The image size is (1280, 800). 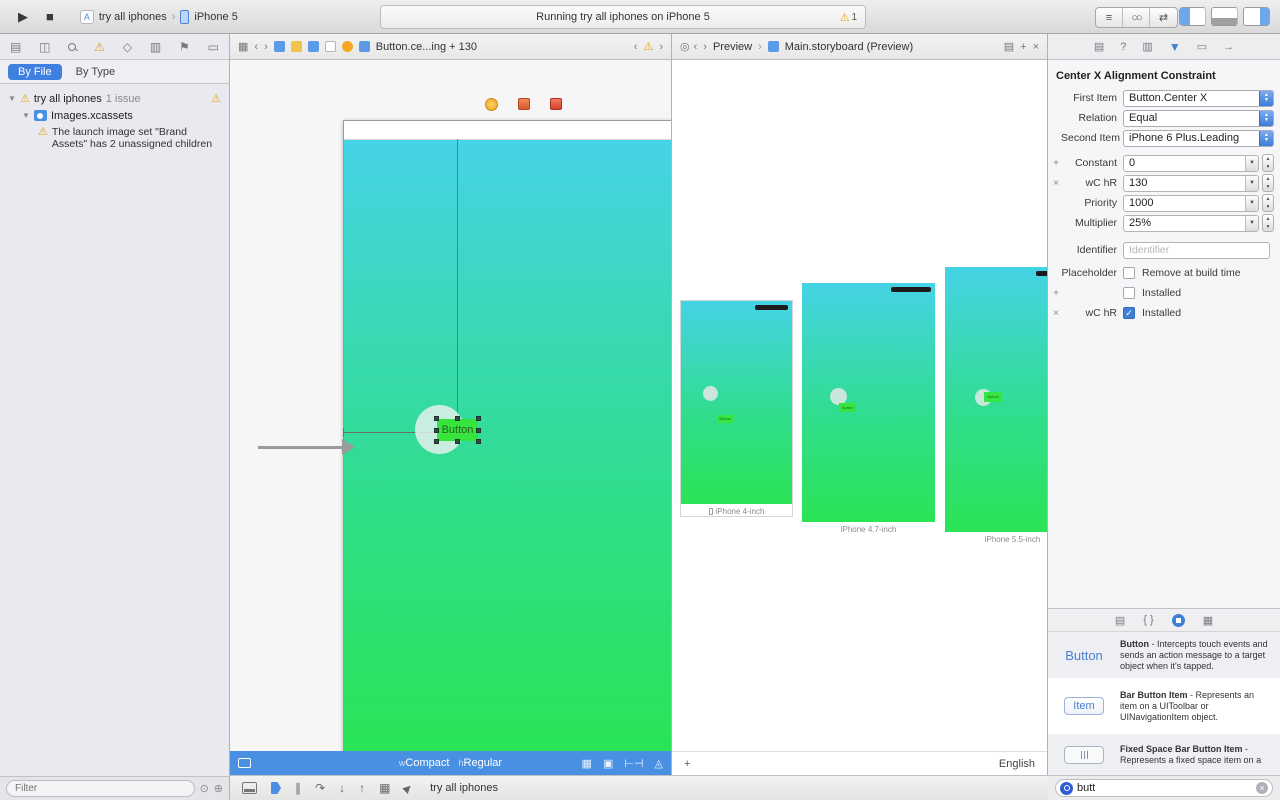 What do you see at coordinates (320, 788) in the screenshot?
I see `step-over-icon: ↷` at bounding box center [320, 788].